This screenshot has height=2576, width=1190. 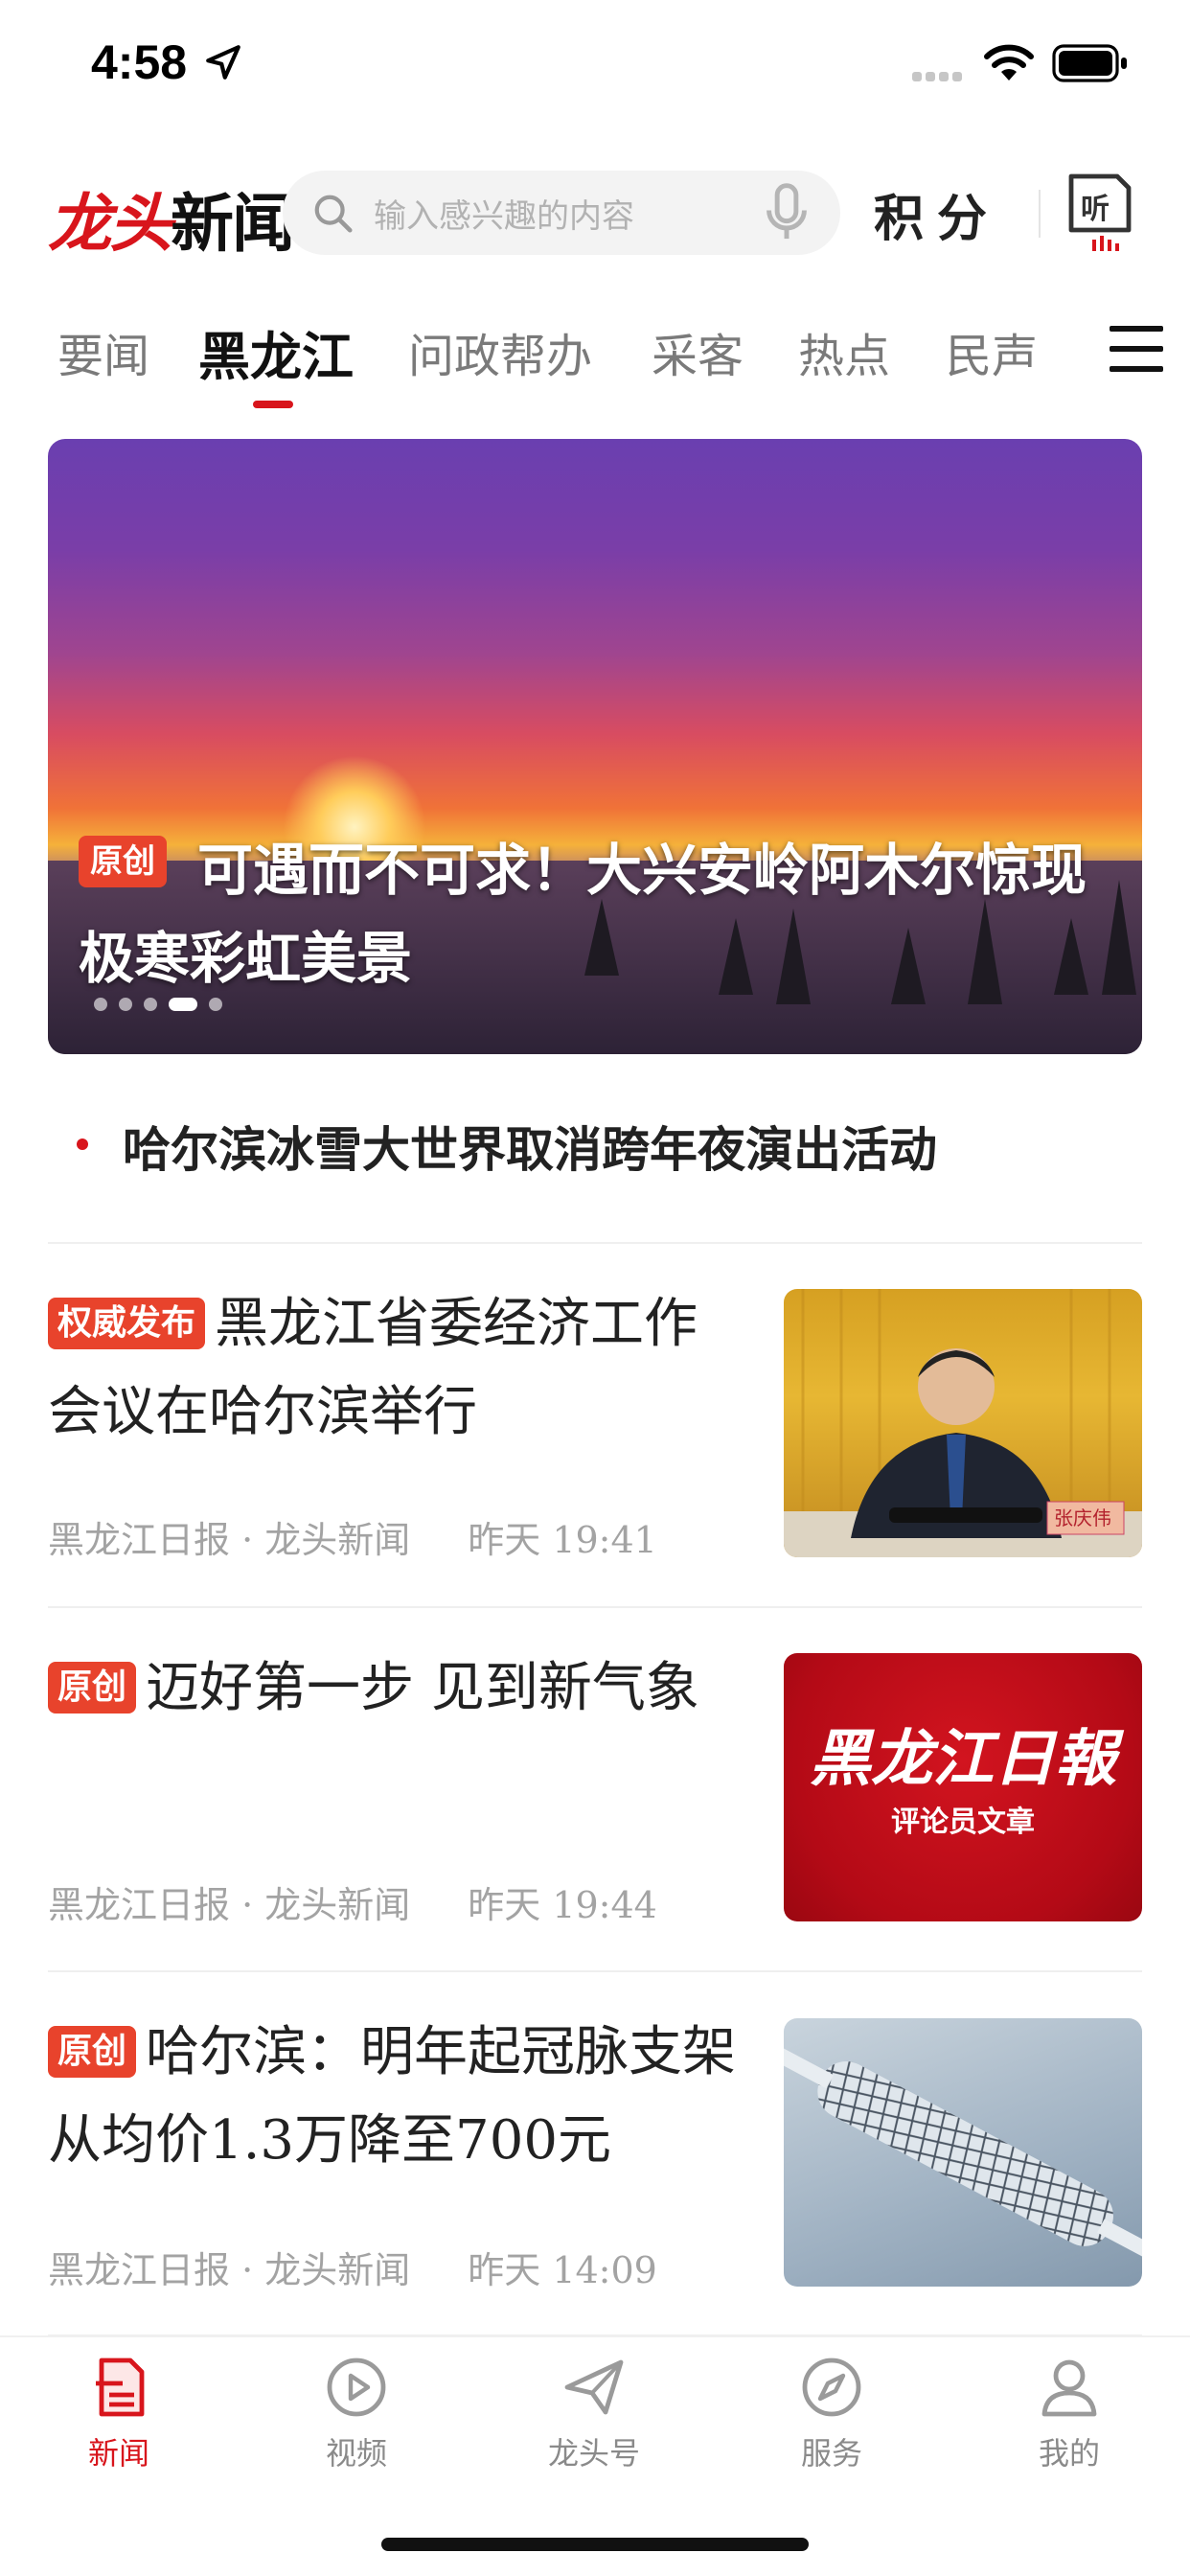 What do you see at coordinates (596, 914) in the screenshot?
I see `hero-title: 可遇而不可求！大兴安岭阿木尔惊现极寒彩虹美景` at bounding box center [596, 914].